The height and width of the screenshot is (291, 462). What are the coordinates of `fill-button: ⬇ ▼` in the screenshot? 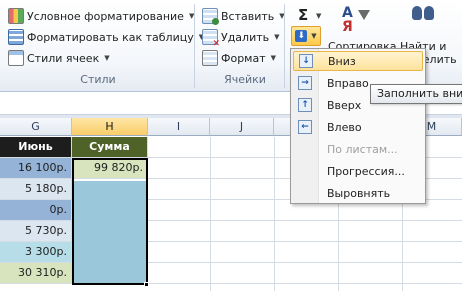 It's located at (306, 36).